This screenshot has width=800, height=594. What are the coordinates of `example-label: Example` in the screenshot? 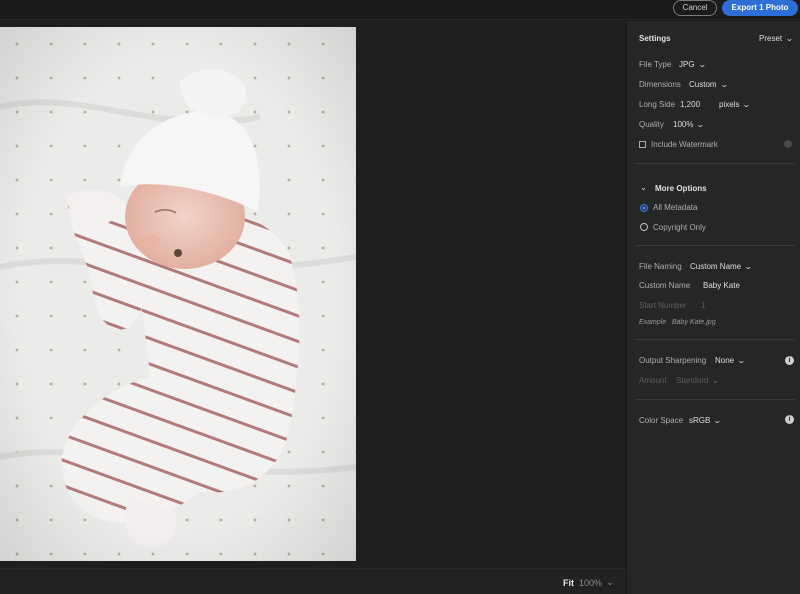 It's located at (653, 322).